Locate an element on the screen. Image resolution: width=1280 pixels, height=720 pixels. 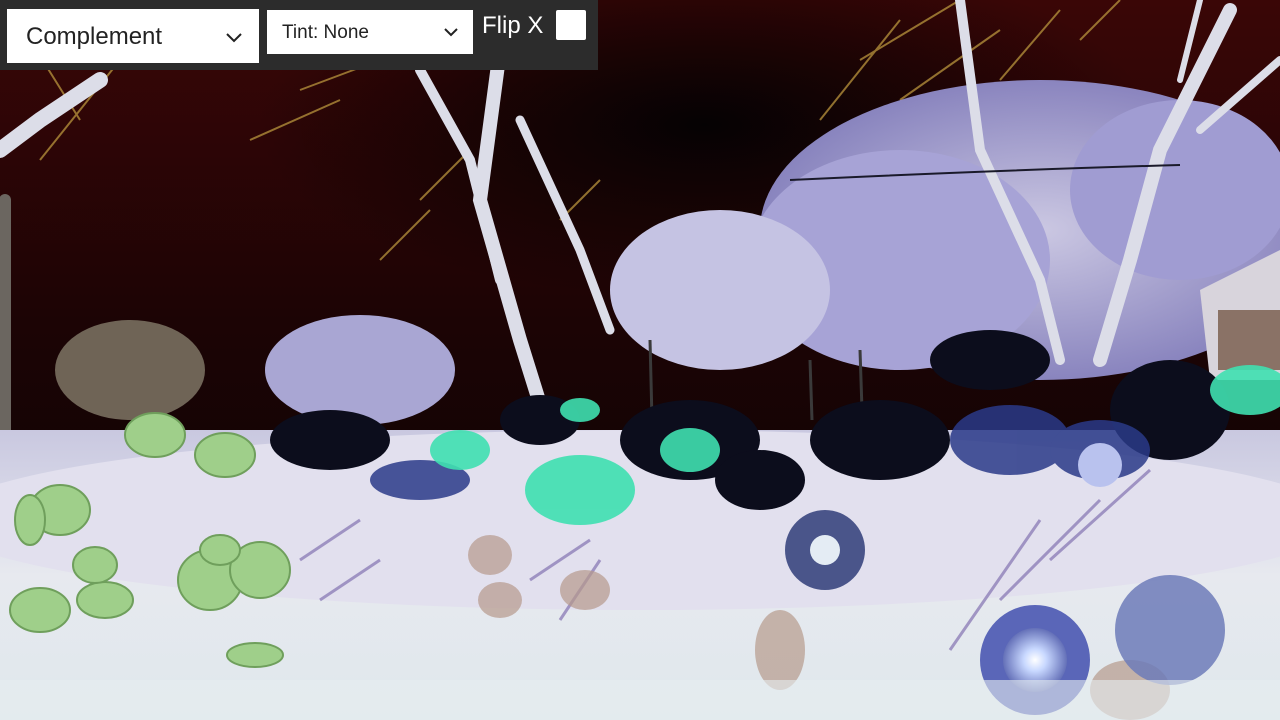
flip-x-label: Flip X is located at coordinates (513, 25).